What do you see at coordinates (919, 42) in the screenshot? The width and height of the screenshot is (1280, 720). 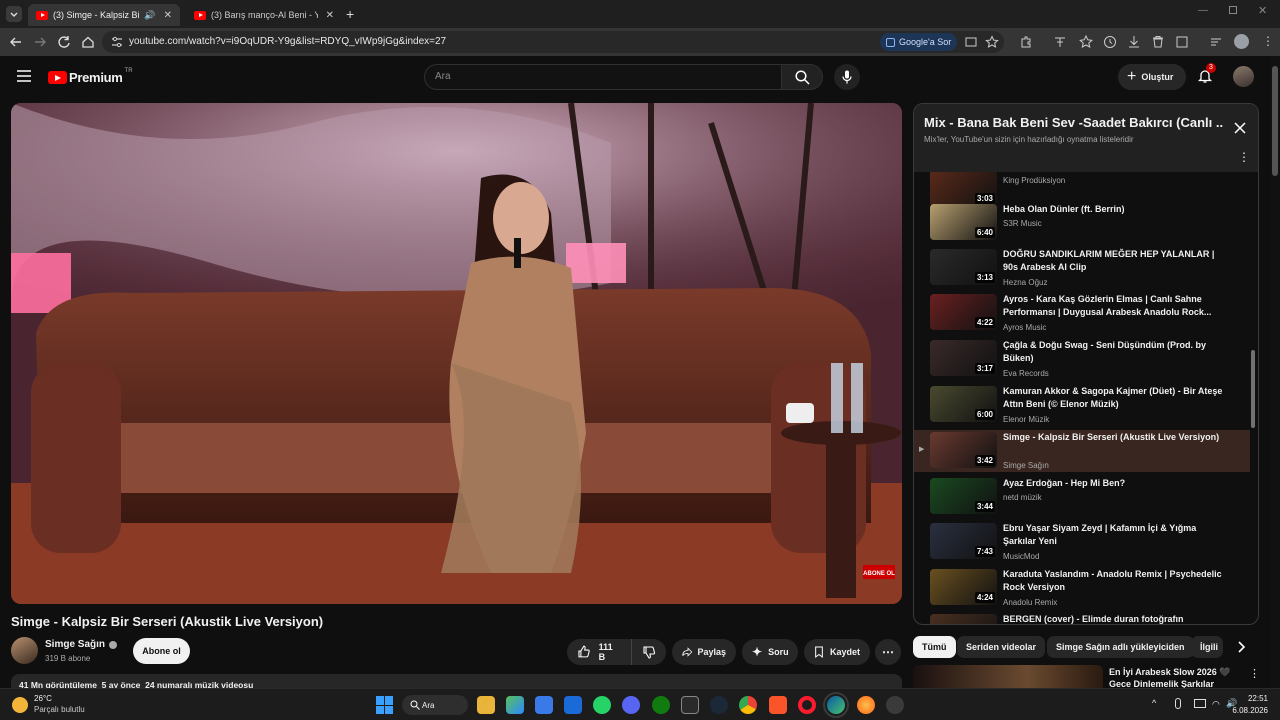 I see `google-ask-button: Google'a Sor` at bounding box center [919, 42].